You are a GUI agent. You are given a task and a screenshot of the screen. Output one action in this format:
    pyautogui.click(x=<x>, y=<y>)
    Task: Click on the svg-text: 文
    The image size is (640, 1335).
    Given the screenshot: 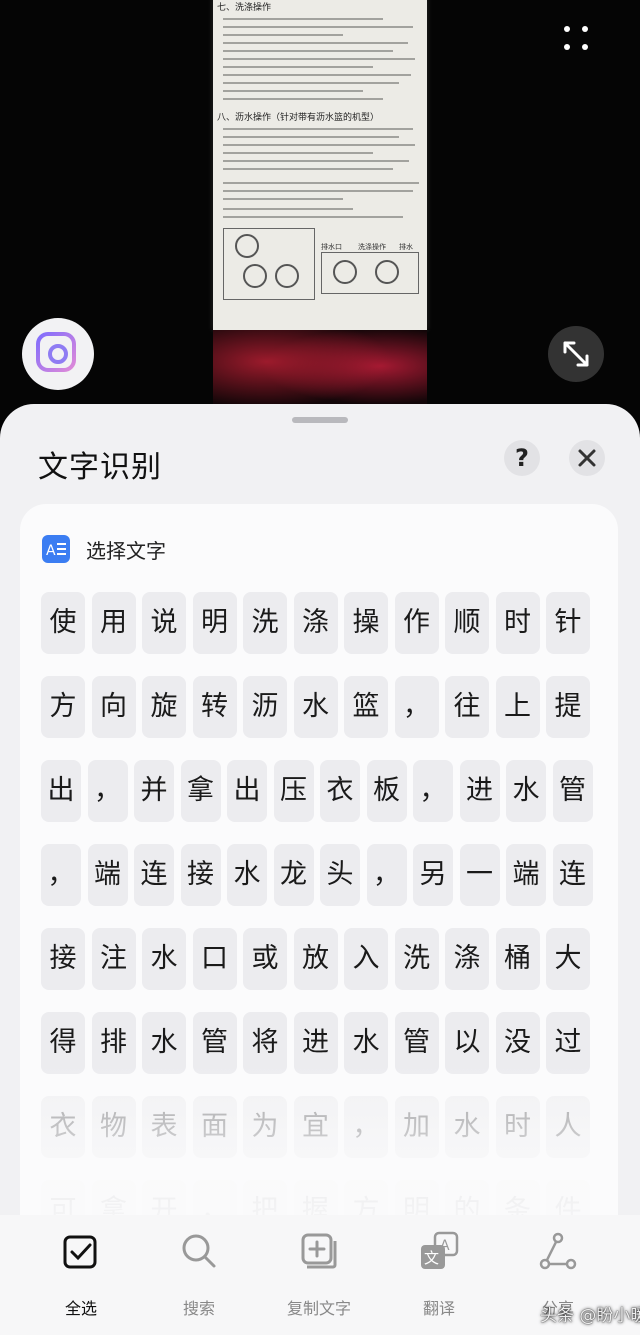 What is the action you would take?
    pyautogui.click(x=431, y=1258)
    